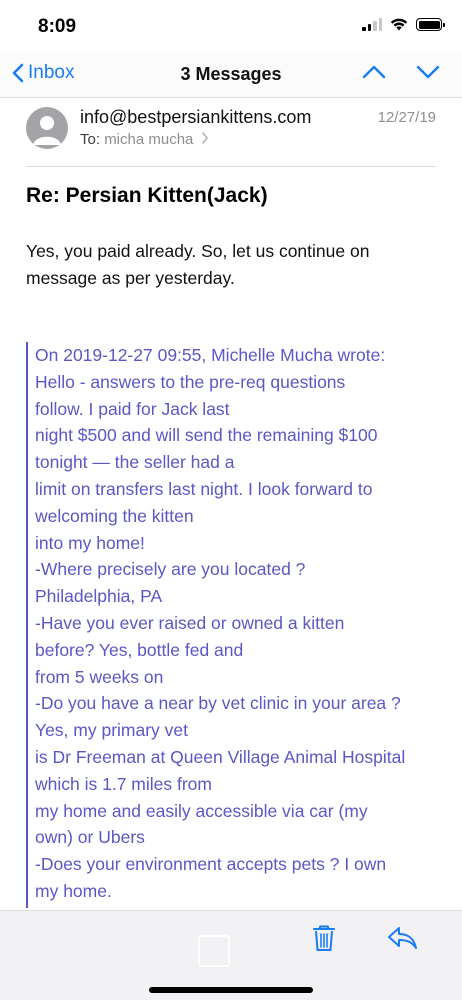 The height and width of the screenshot is (1000, 462). What do you see at coordinates (139, 649) in the screenshot?
I see `quoted-line: before? Yes, bottle fed and` at bounding box center [139, 649].